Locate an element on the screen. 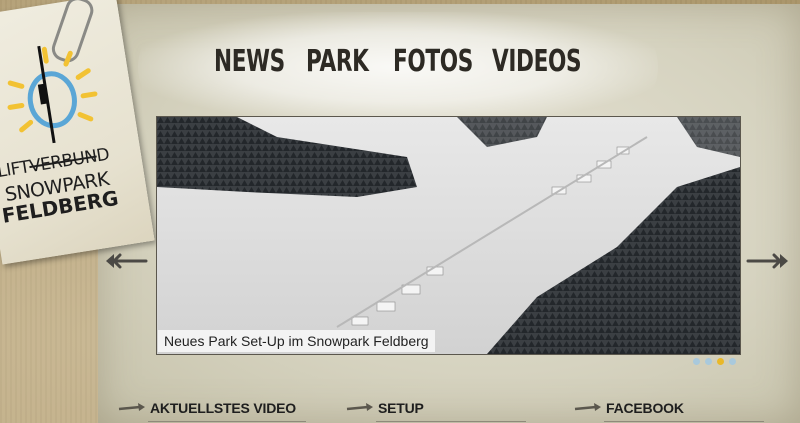 The image size is (800, 423). nav-videos: VIDEOS is located at coordinates (537, 62).